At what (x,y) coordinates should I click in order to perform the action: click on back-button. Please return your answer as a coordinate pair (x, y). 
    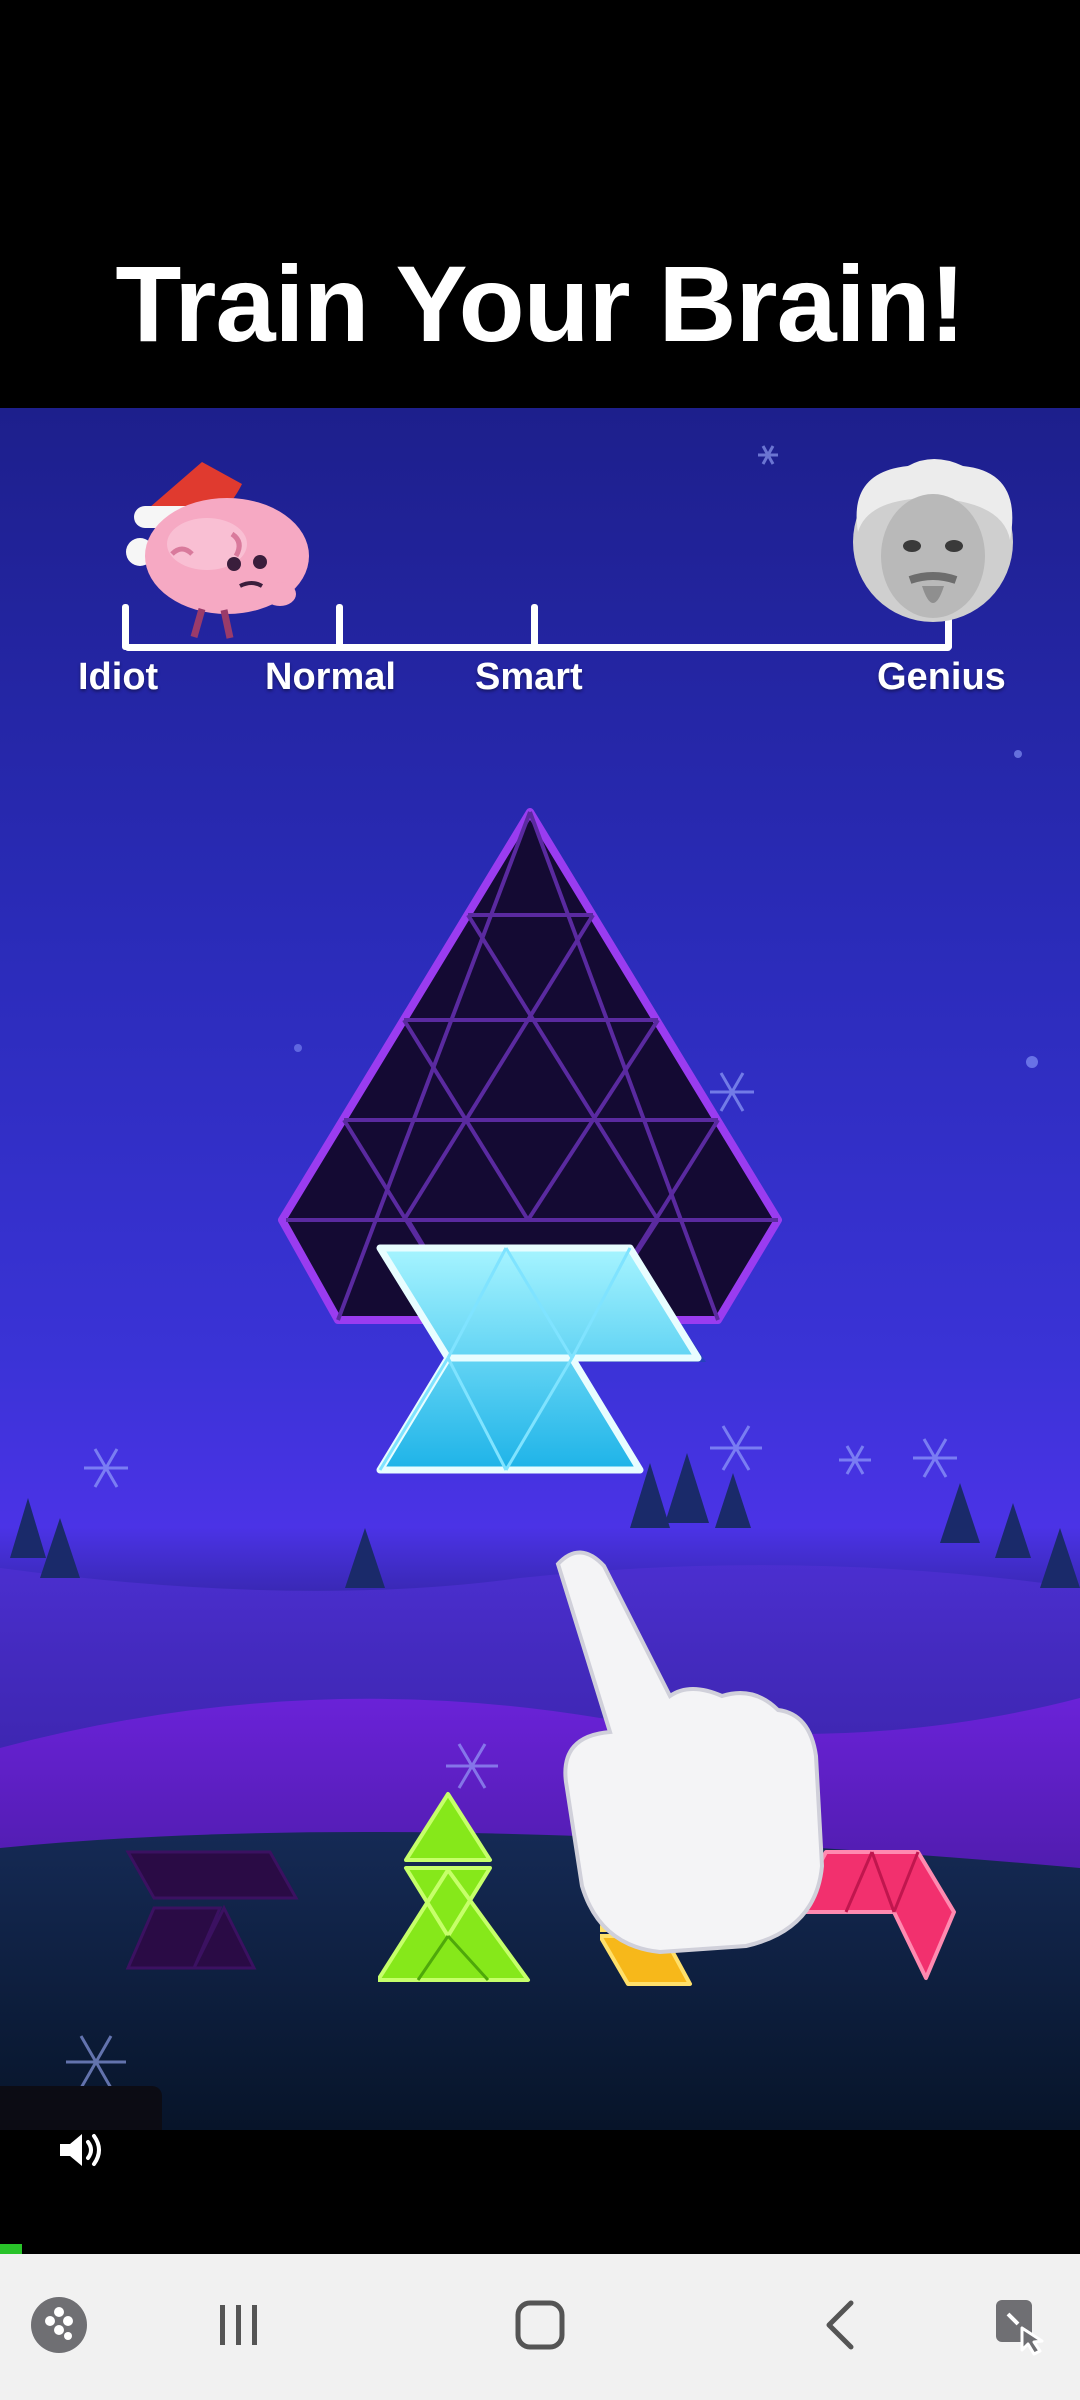
    Looking at the image, I should click on (841, 2325).